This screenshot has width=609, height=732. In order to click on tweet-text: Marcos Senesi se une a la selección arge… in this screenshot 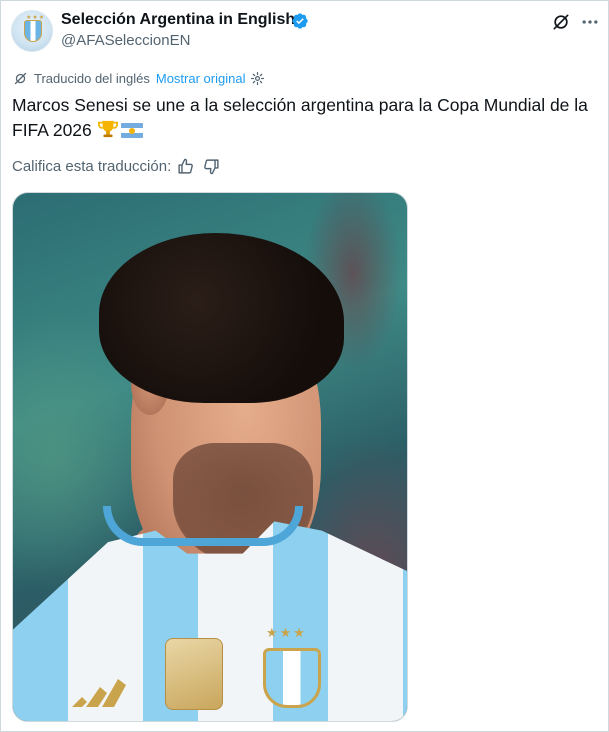, I will do `click(304, 118)`.